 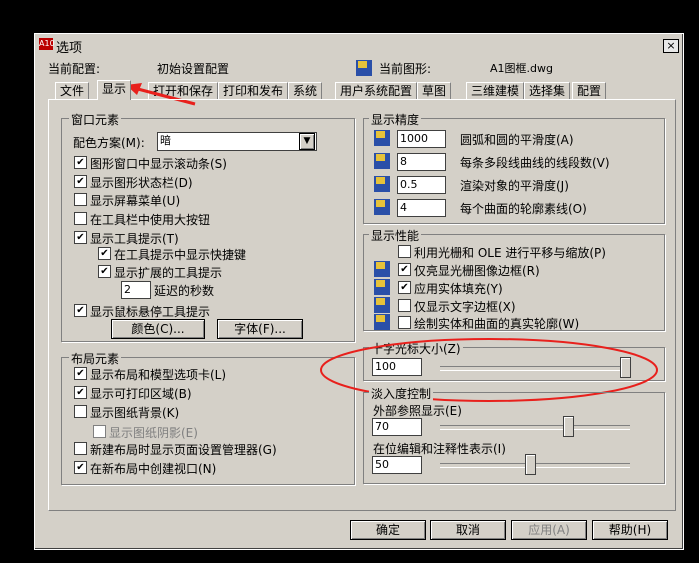 What do you see at coordinates (404, 305) in the screenshot?
I see `text-boundary-checkbox` at bounding box center [404, 305].